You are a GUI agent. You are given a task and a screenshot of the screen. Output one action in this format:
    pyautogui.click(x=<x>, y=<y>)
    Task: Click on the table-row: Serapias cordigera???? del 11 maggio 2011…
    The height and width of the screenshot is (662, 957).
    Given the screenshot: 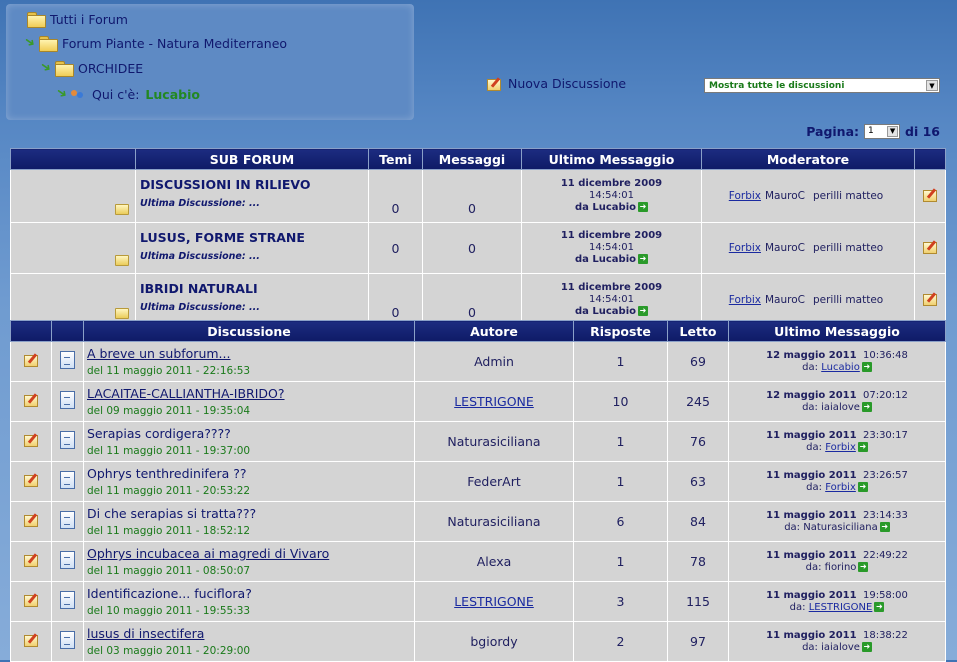 What is the action you would take?
    pyautogui.click(x=478, y=441)
    